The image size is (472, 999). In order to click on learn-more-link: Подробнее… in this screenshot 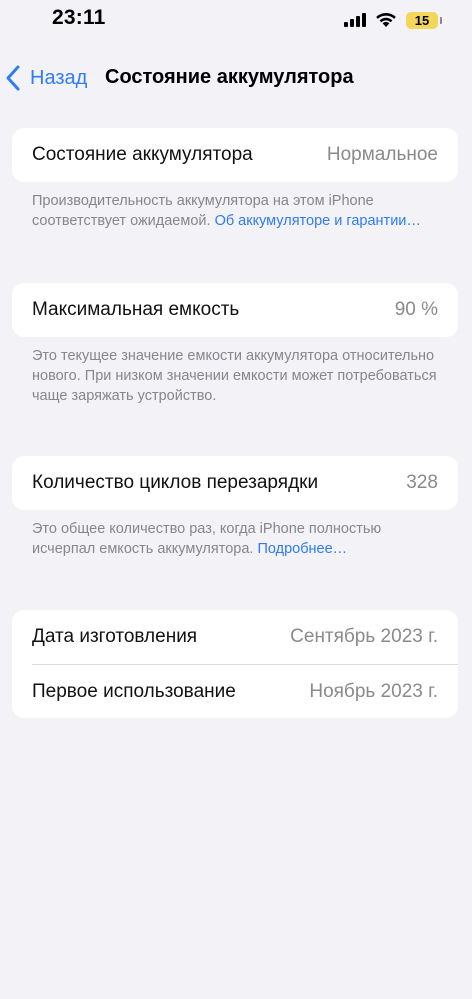, I will do `click(302, 549)`.